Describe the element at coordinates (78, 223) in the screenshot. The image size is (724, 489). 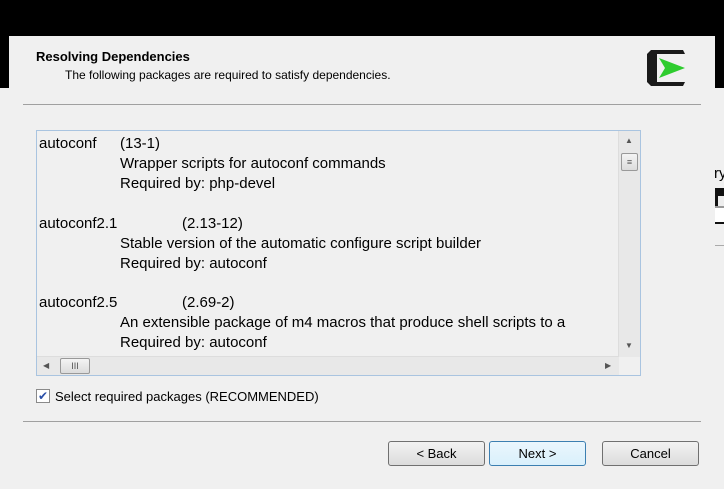
I see `package-name: autoconf2.1` at that location.